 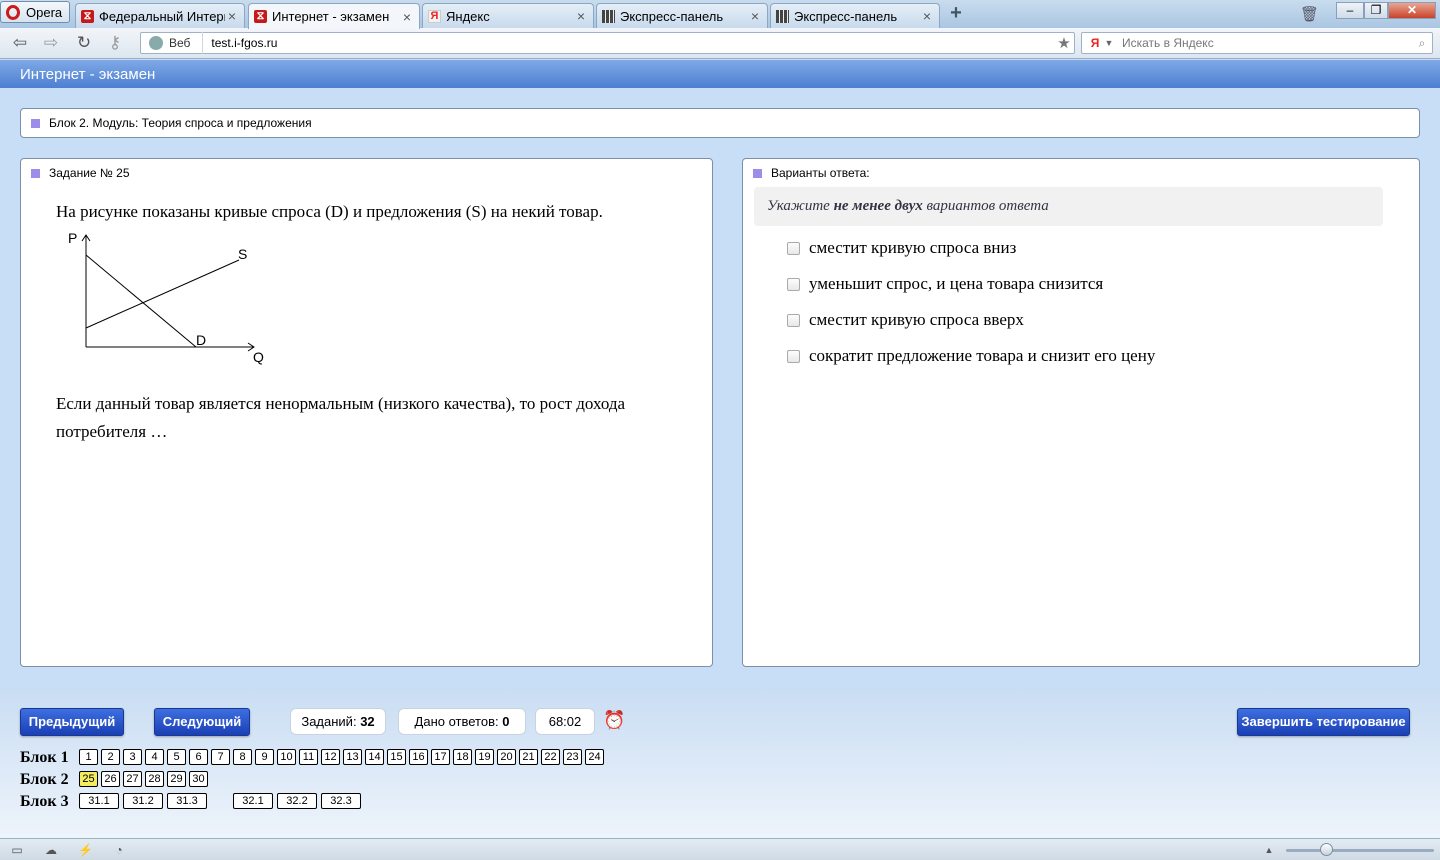 What do you see at coordinates (220, 757) in the screenshot?
I see `question-number-button: 7` at bounding box center [220, 757].